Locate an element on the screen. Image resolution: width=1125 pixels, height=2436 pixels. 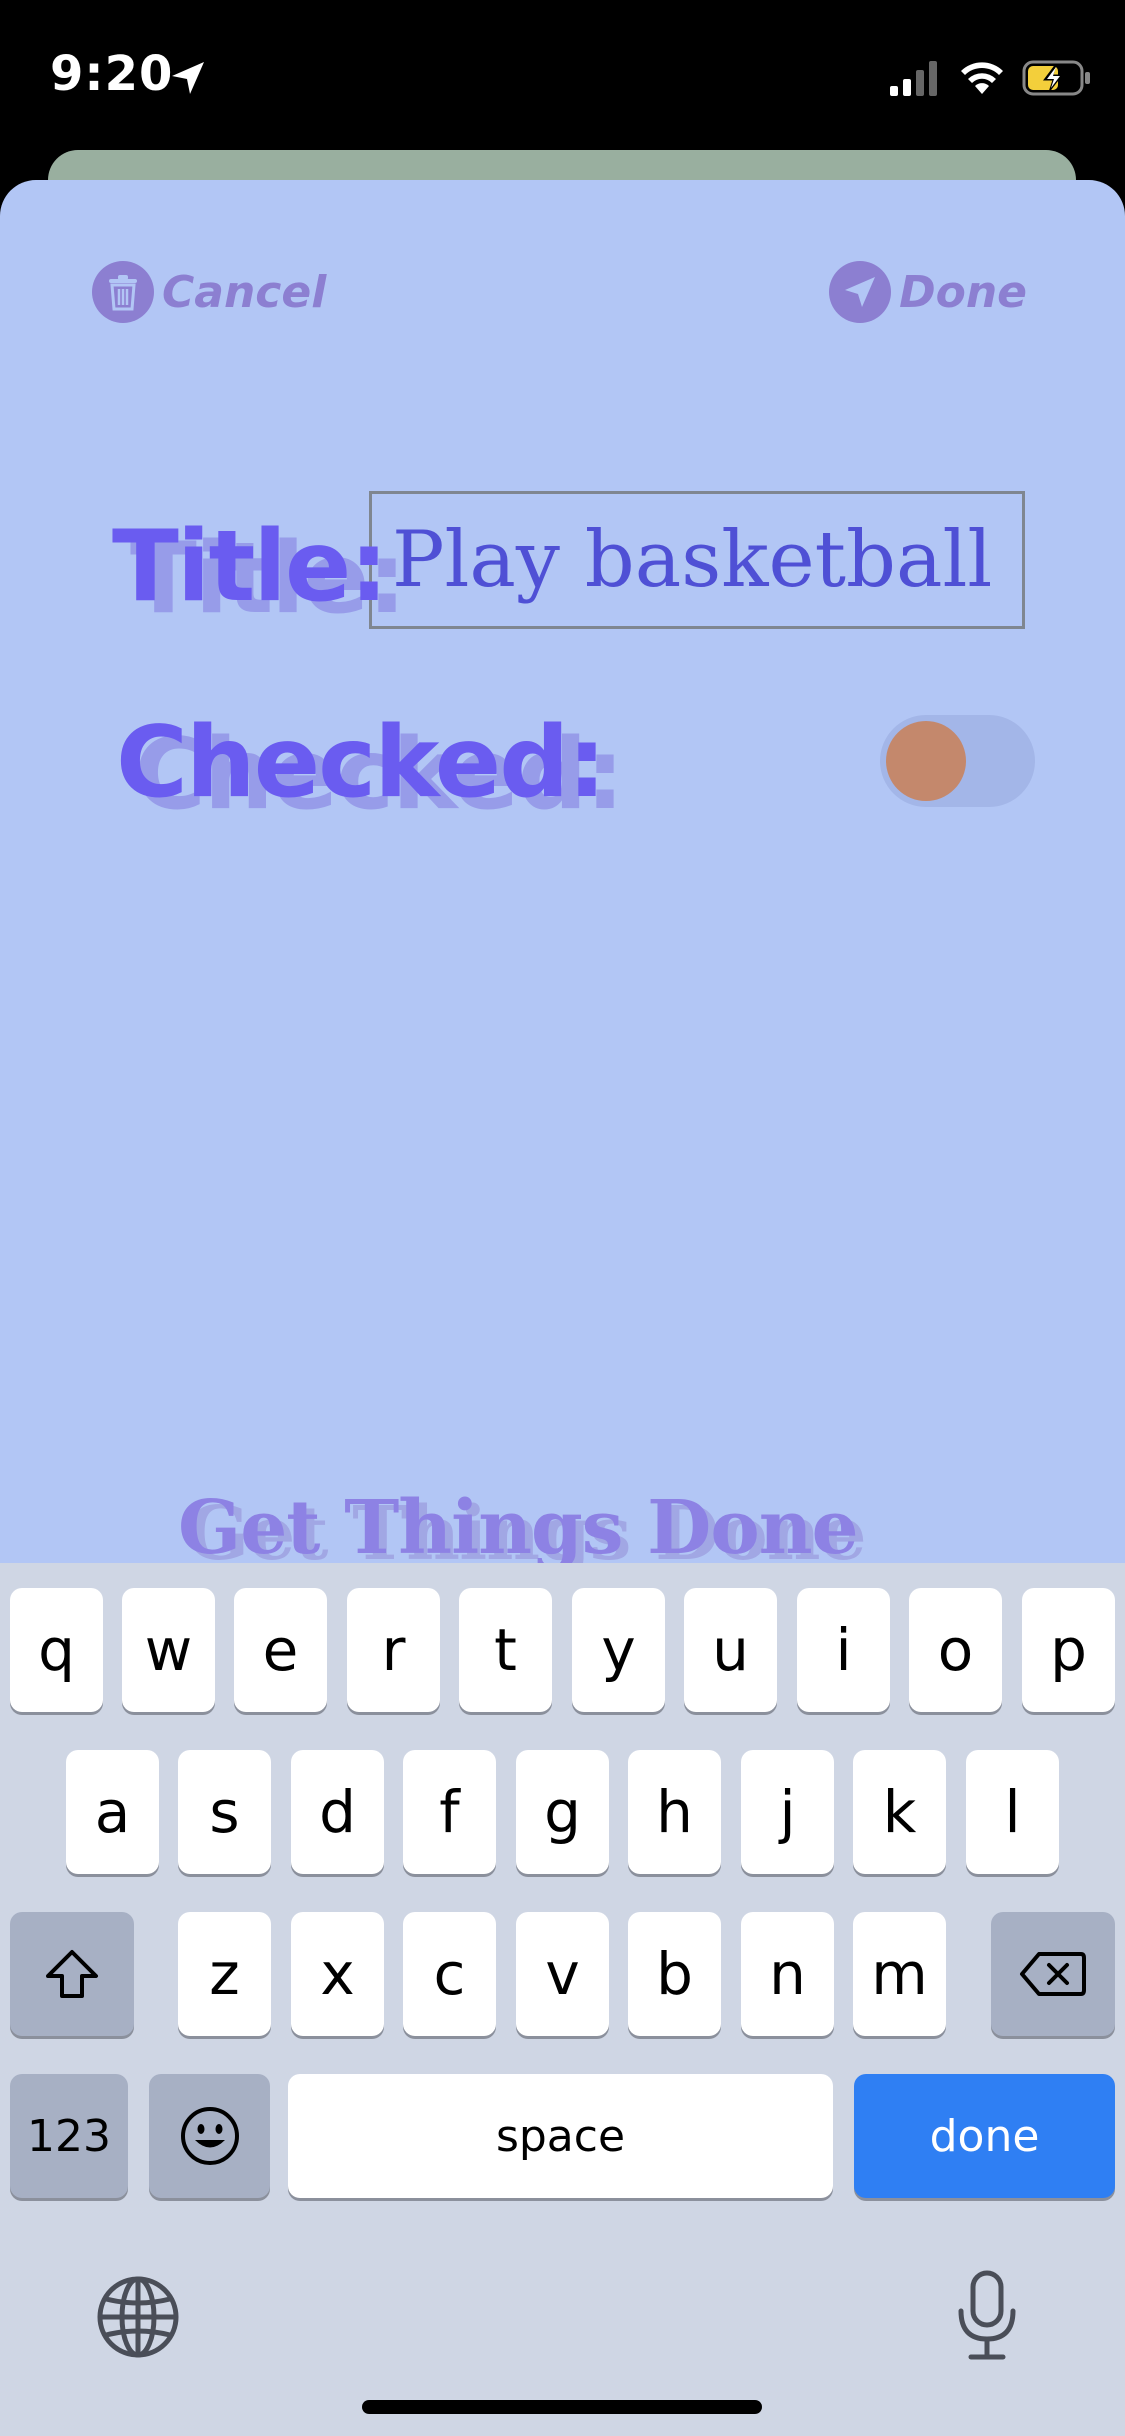
cellular-signal-icon is located at coordinates (913, 78).